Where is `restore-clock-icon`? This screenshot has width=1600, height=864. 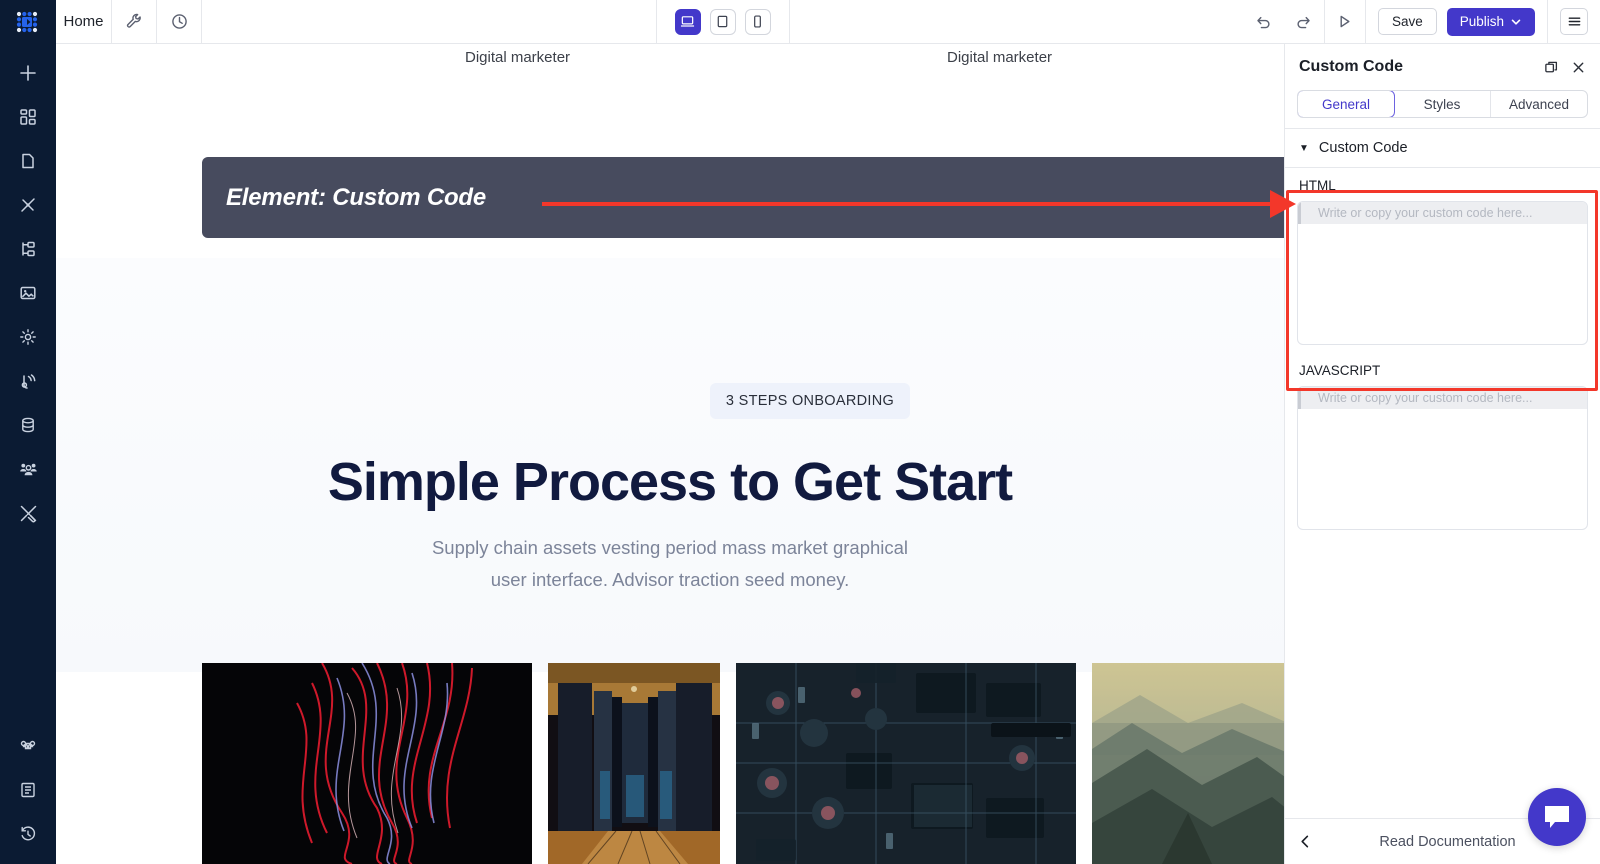 restore-clock-icon is located at coordinates (28, 833).